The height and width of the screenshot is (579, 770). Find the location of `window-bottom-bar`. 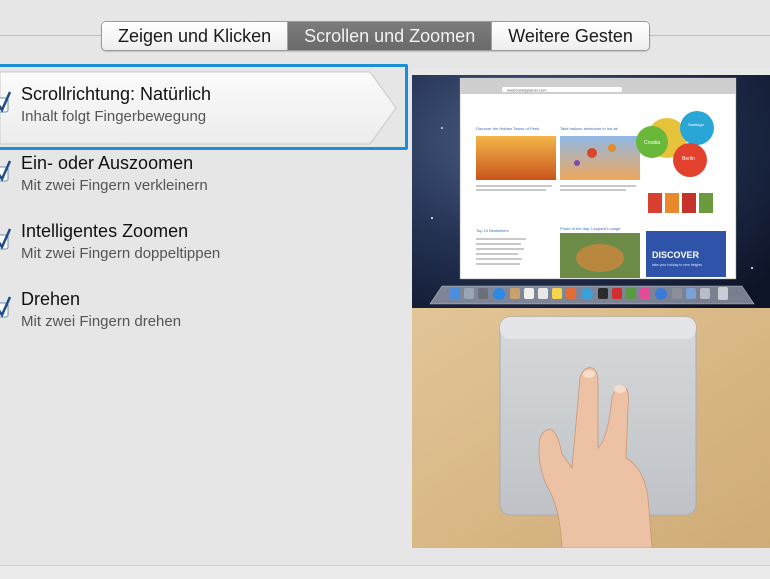

window-bottom-bar is located at coordinates (385, 572).